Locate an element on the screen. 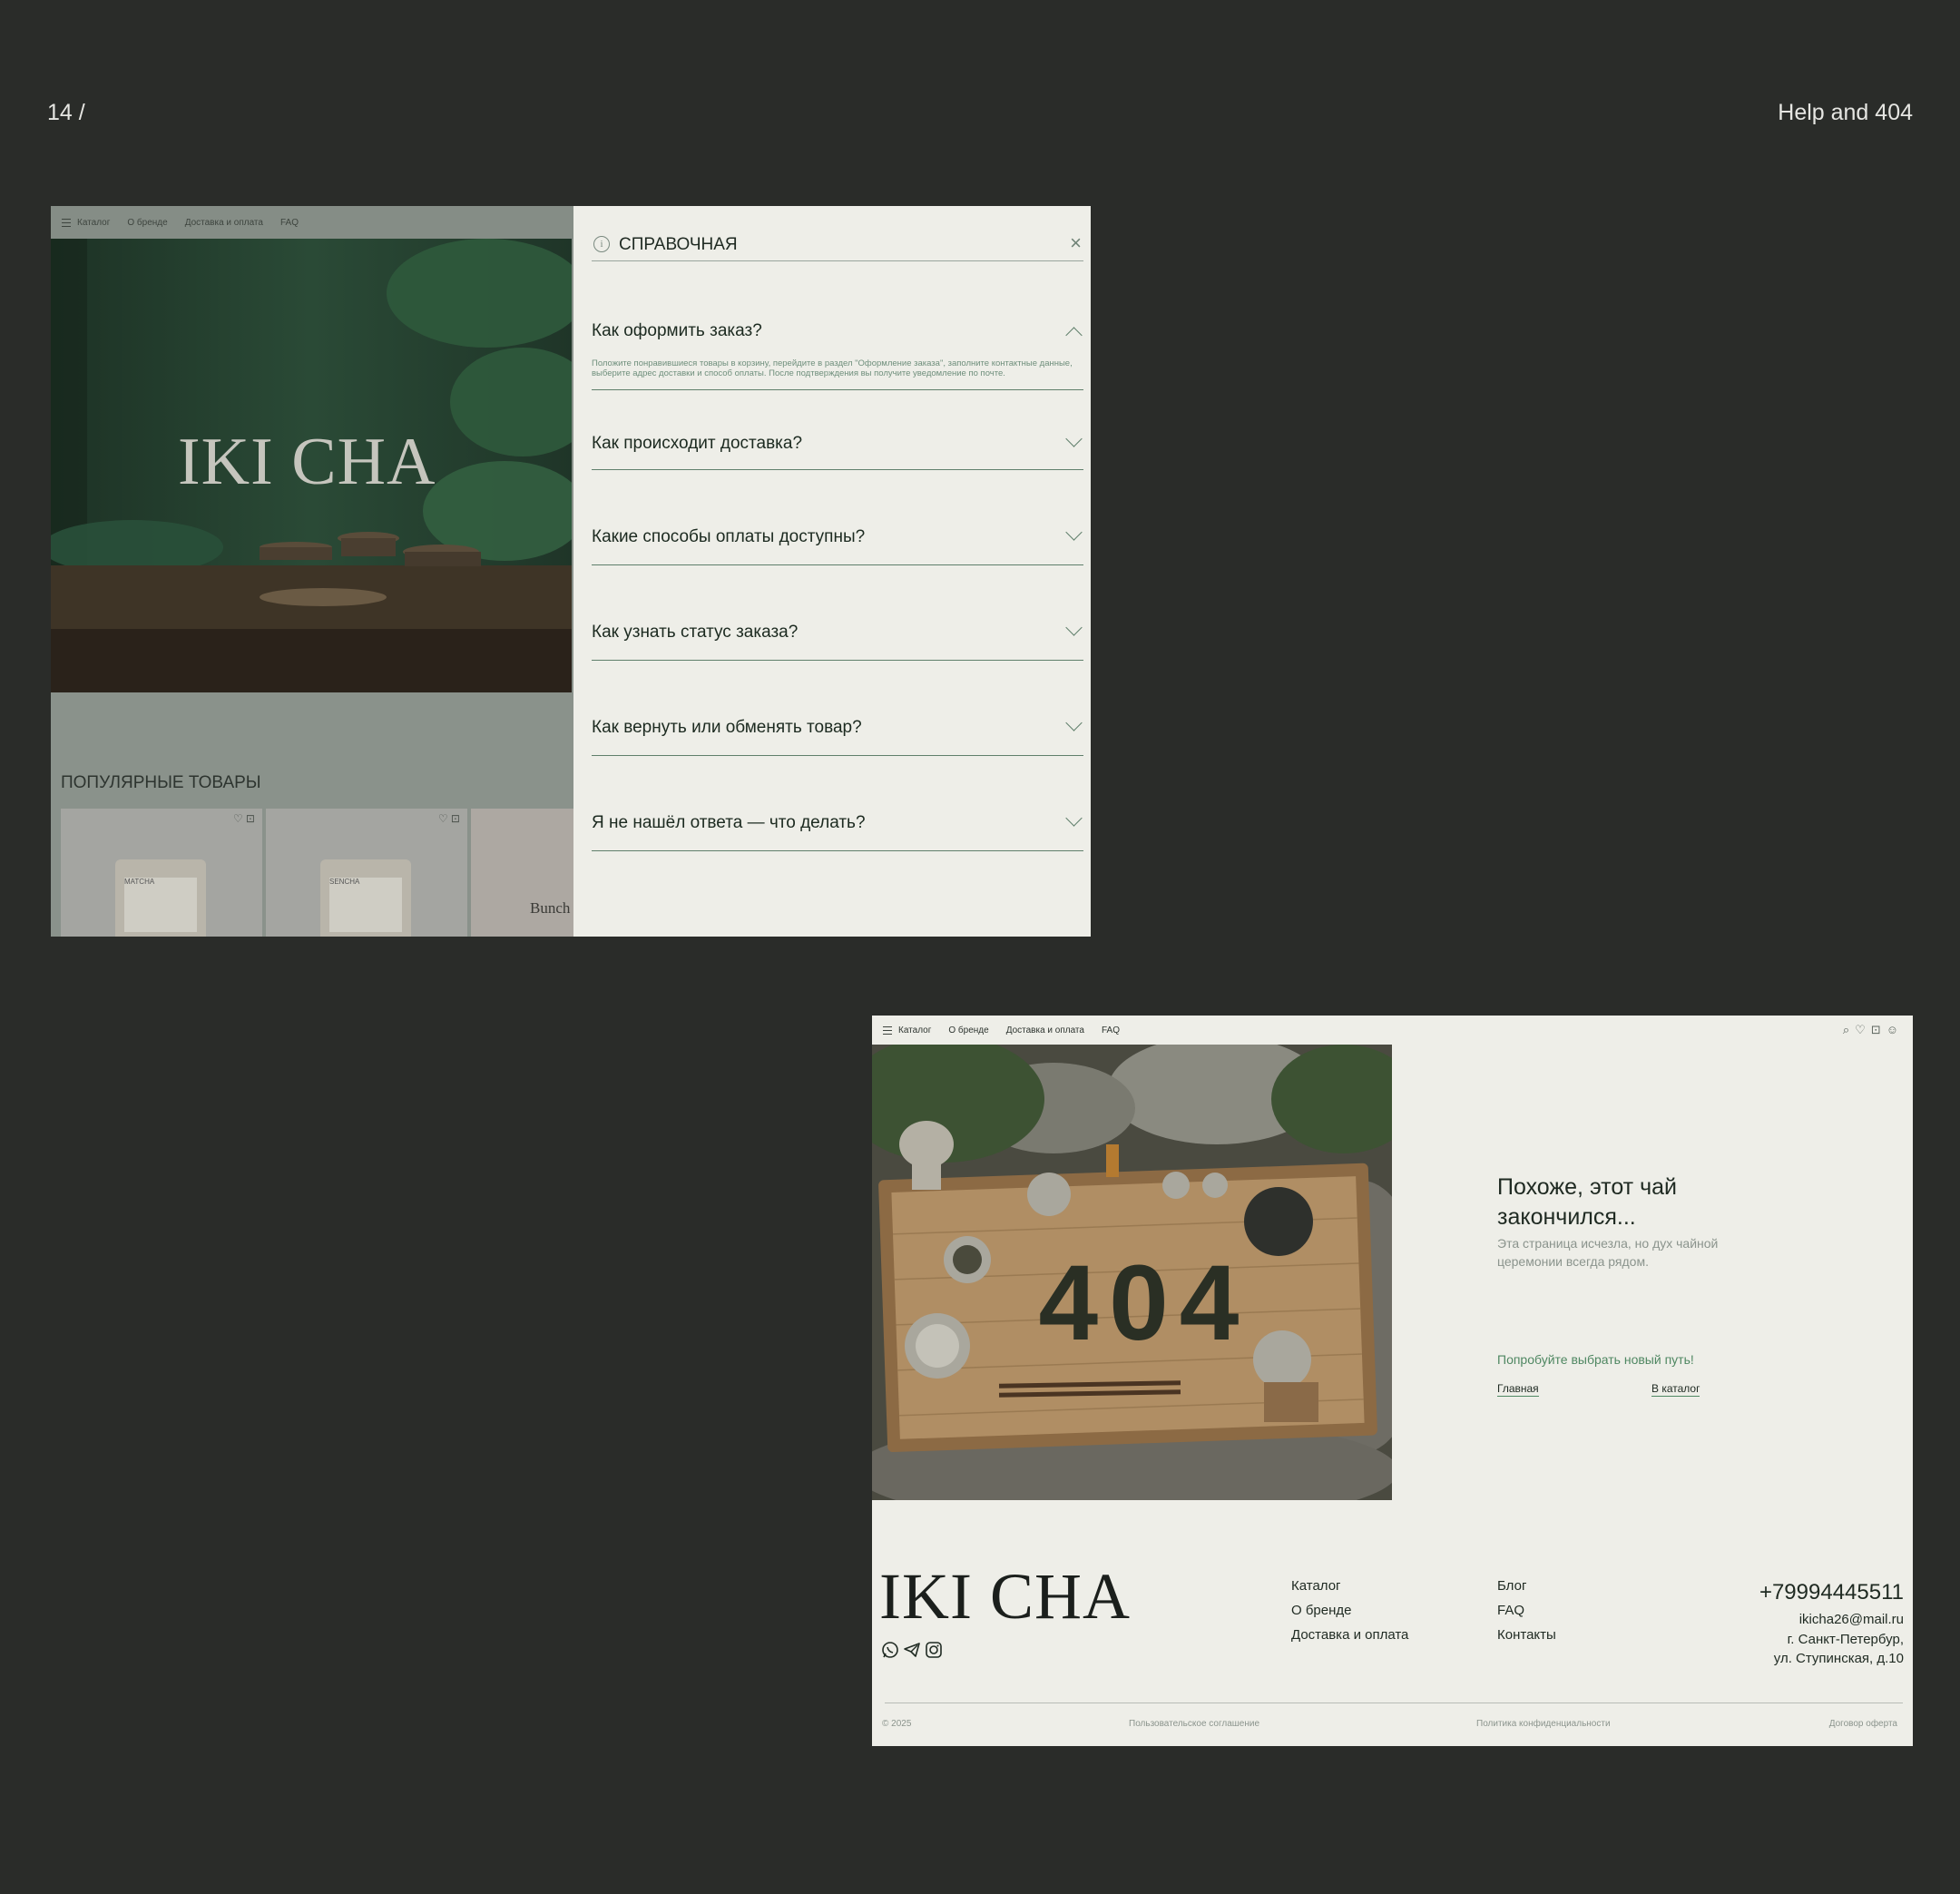 This screenshot has height=1894, width=1960. try-text: Попробуйте выбрать новый путь! is located at coordinates (1595, 1359).